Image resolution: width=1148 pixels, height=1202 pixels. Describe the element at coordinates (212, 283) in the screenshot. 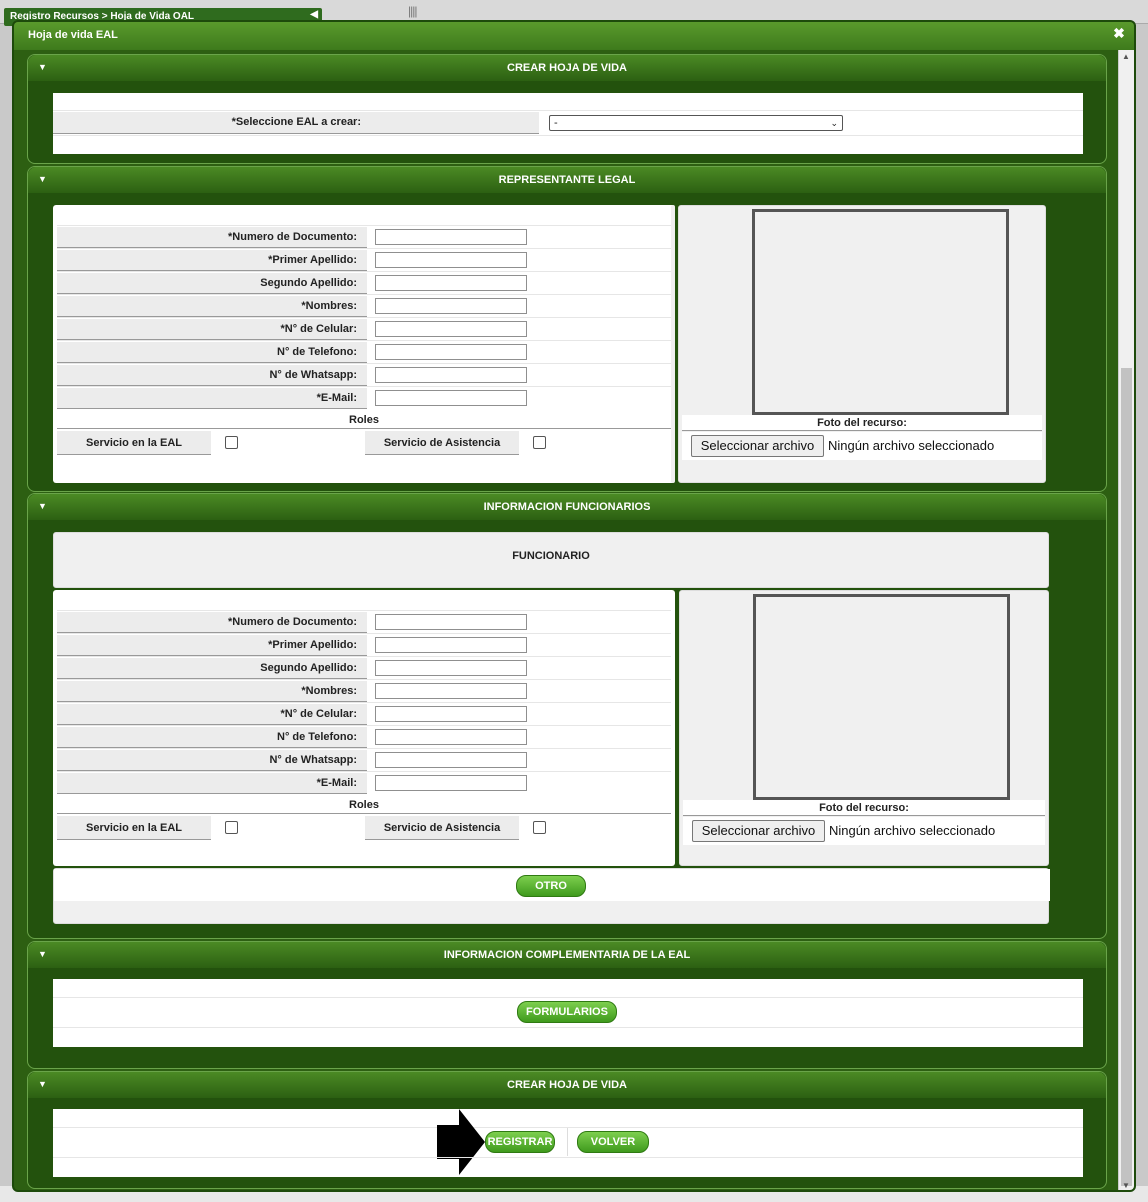

I see `field-label: Segundo Apellido:` at that location.